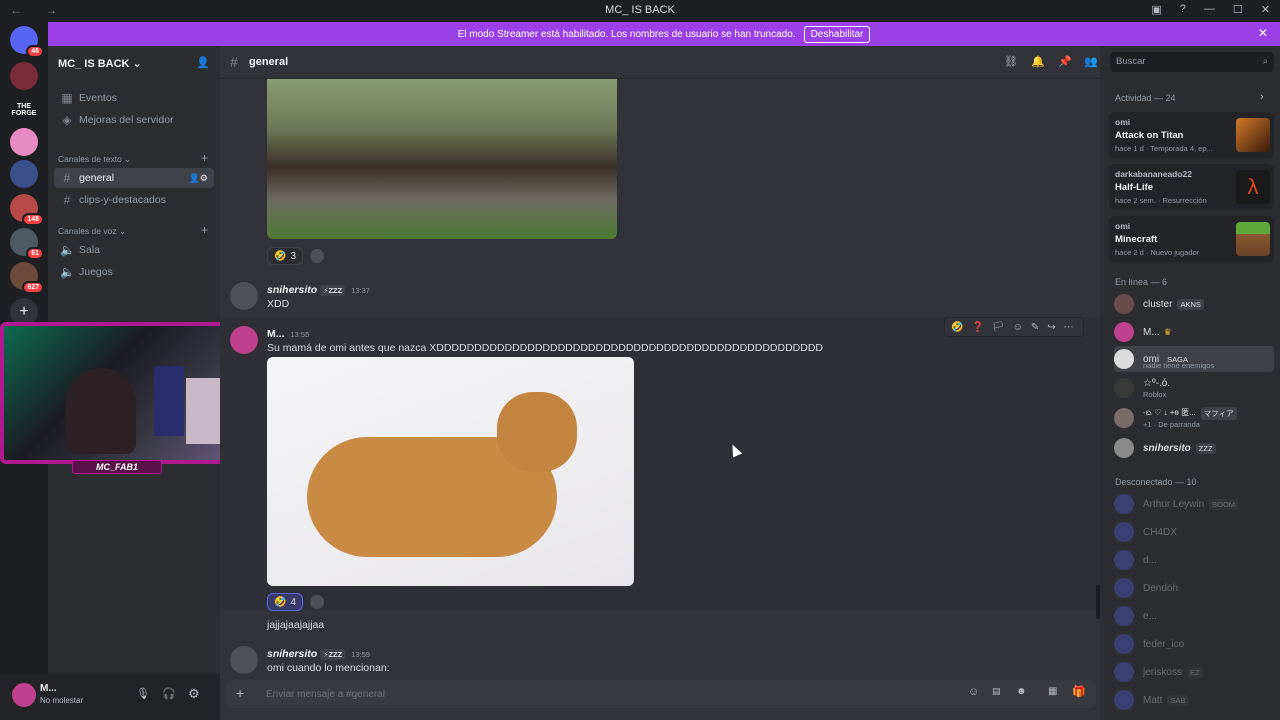  I want to click on minimize-button: —, so click(1209, 9).